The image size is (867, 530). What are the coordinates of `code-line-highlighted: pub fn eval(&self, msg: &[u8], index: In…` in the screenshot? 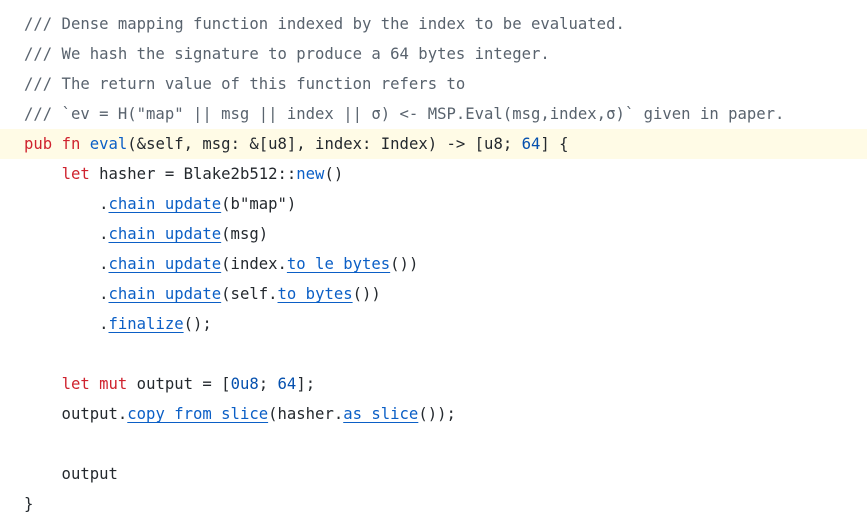 It's located at (433, 144).